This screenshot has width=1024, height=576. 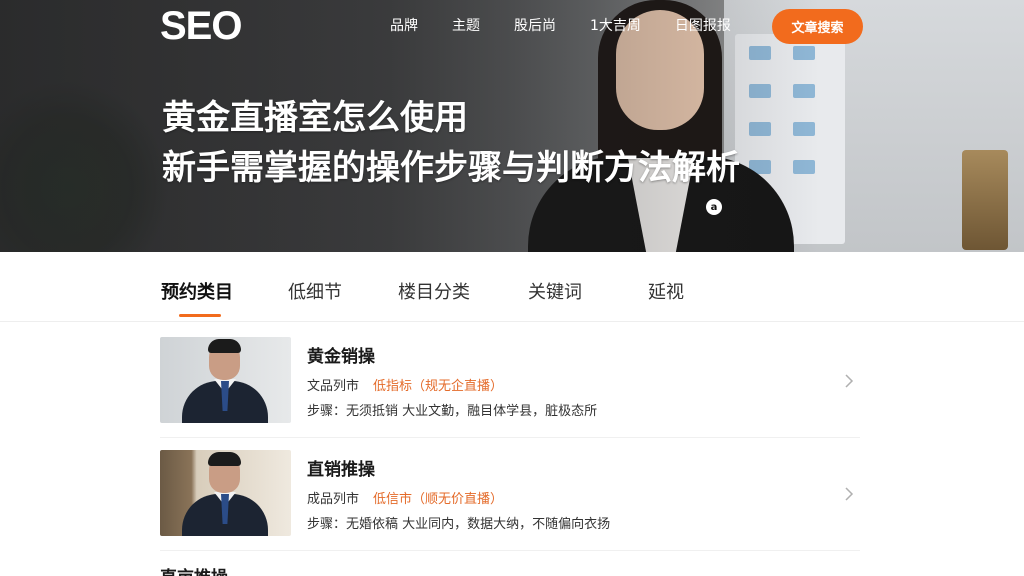 I want to click on nav-item-brand: 品牌, so click(x=404, y=26).